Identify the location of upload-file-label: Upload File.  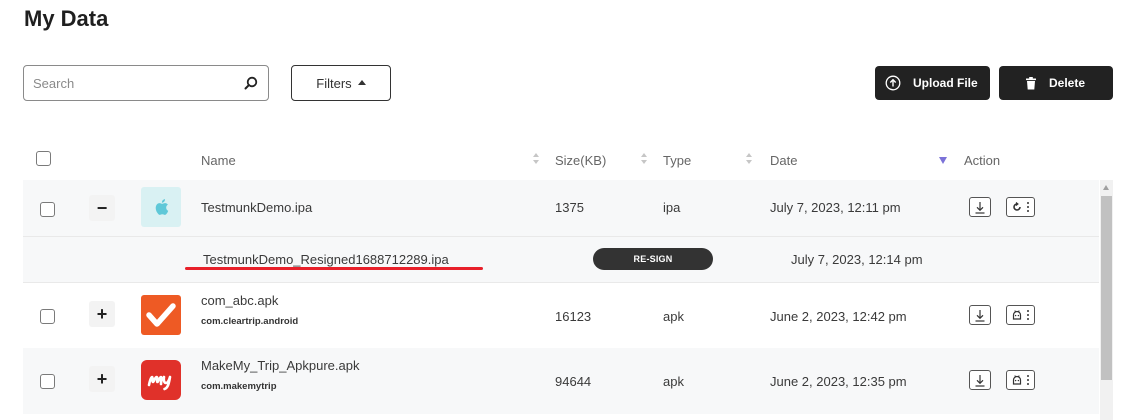
(945, 83).